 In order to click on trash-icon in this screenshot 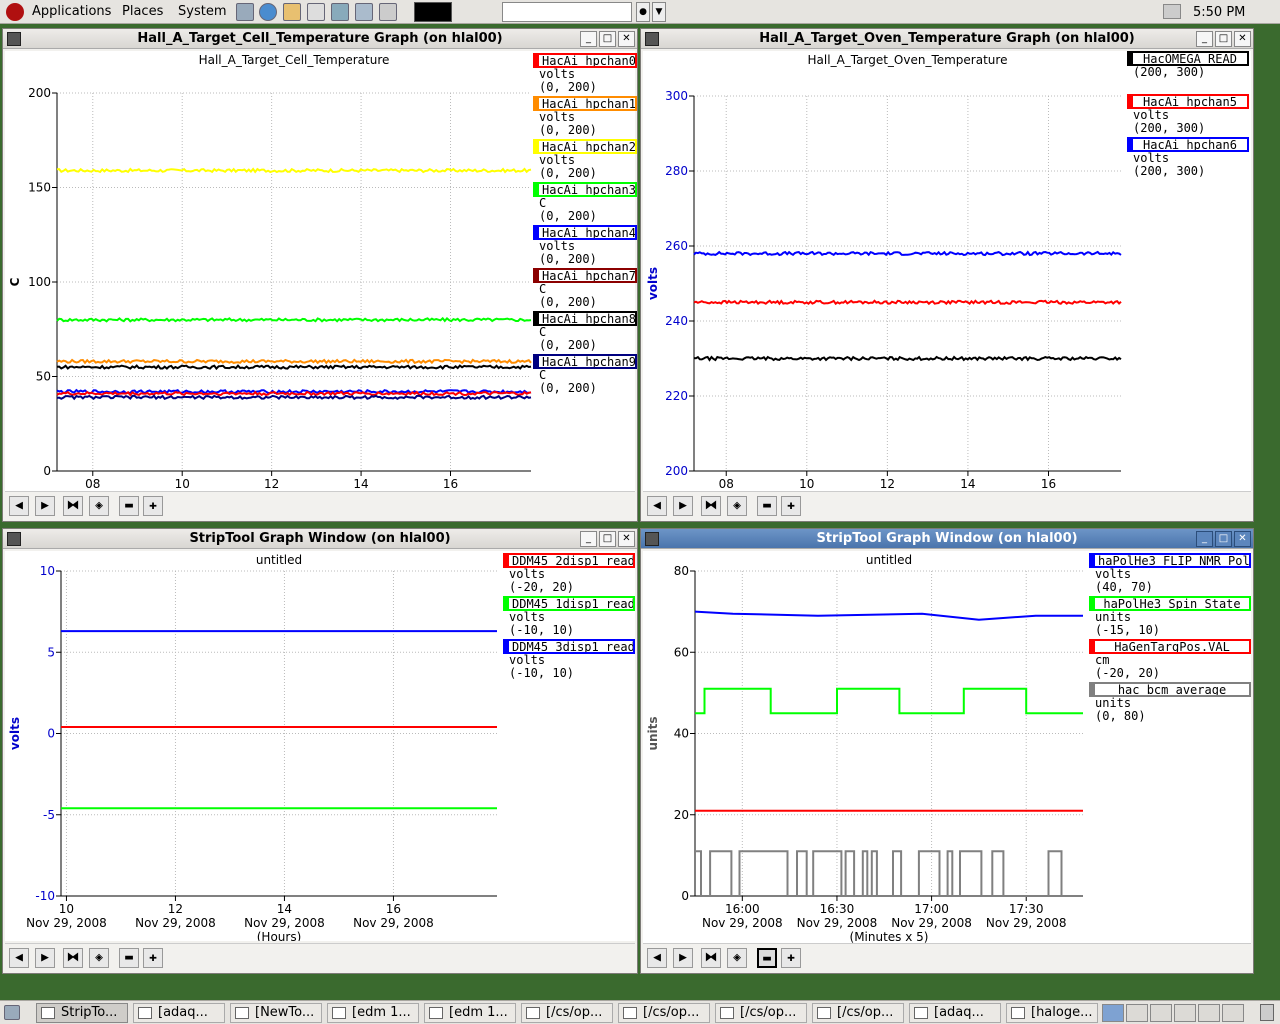, I will do `click(1267, 1012)`.